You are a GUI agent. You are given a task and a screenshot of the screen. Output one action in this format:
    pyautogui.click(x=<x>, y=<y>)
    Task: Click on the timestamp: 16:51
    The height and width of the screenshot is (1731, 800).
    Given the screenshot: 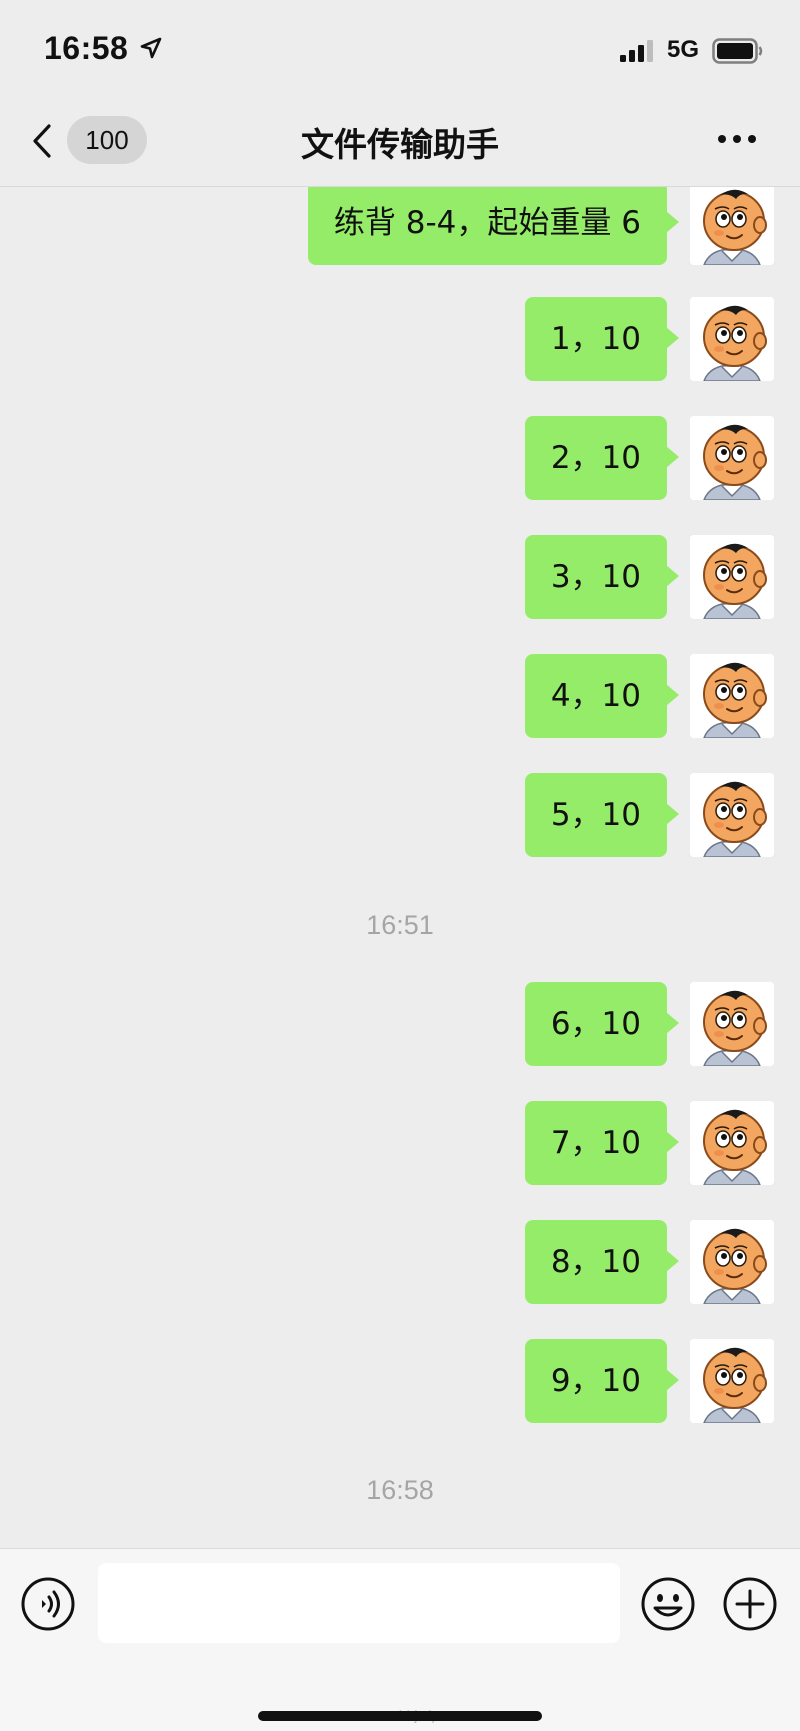 What is the action you would take?
    pyautogui.click(x=400, y=925)
    